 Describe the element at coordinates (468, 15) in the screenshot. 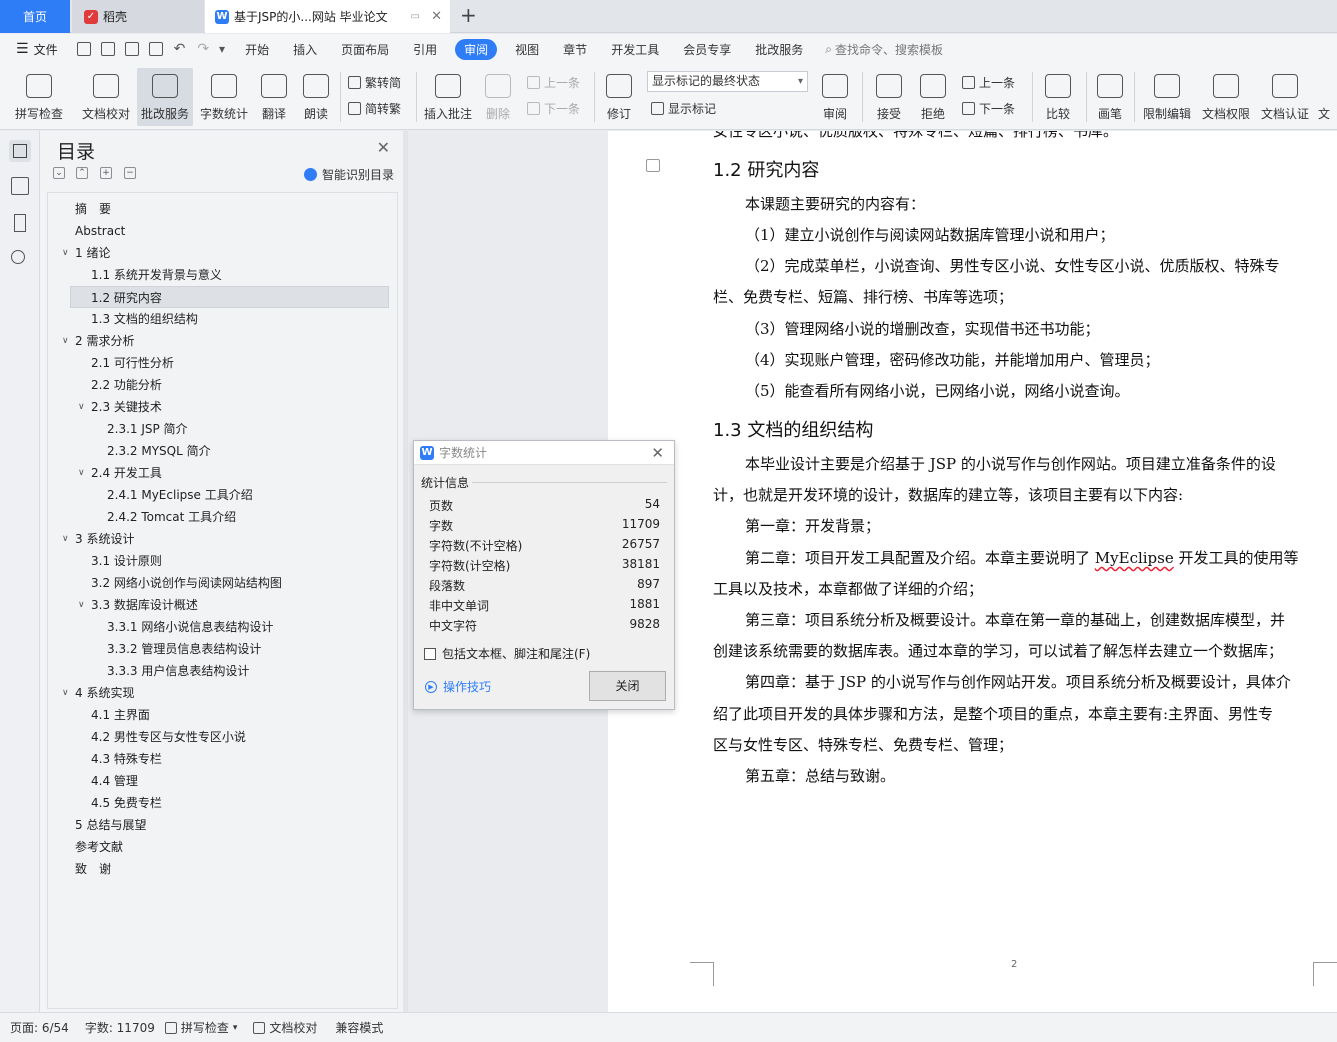

I see `new-tab-button: +` at that location.